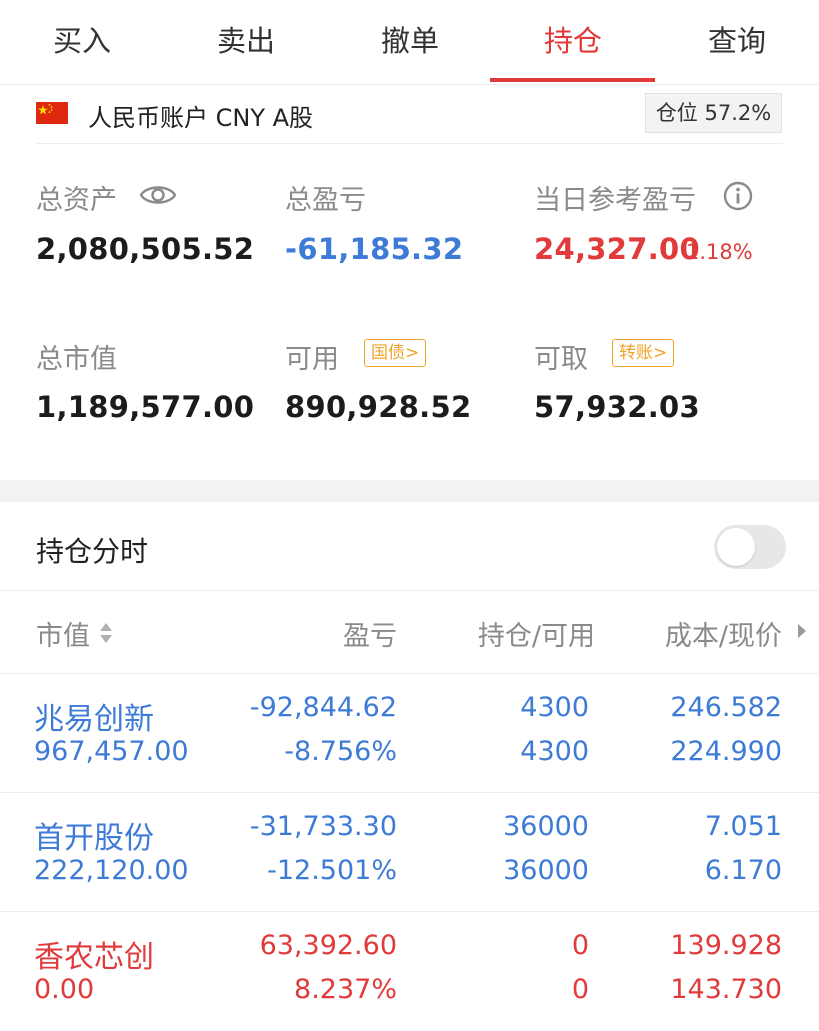 Image resolution: width=819 pixels, height=1031 pixels. Describe the element at coordinates (111, 751) in the screenshot. I see `stock-market-value: 967,457.00` at that location.